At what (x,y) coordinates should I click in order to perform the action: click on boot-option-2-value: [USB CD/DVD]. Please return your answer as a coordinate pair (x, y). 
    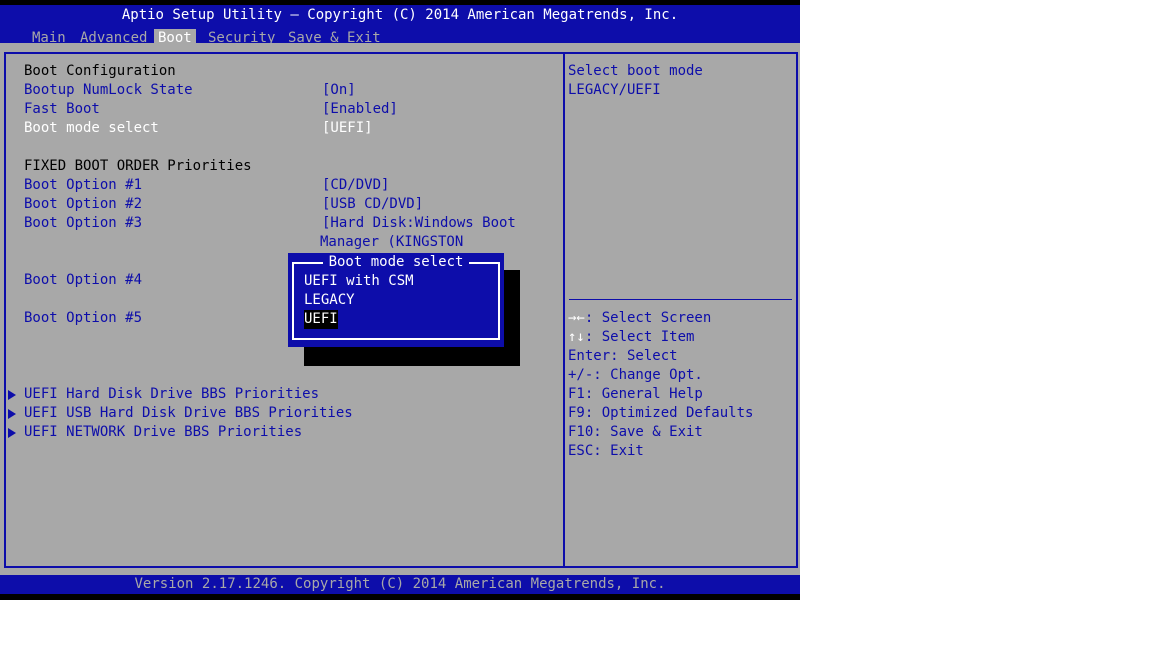
    Looking at the image, I should click on (372, 204).